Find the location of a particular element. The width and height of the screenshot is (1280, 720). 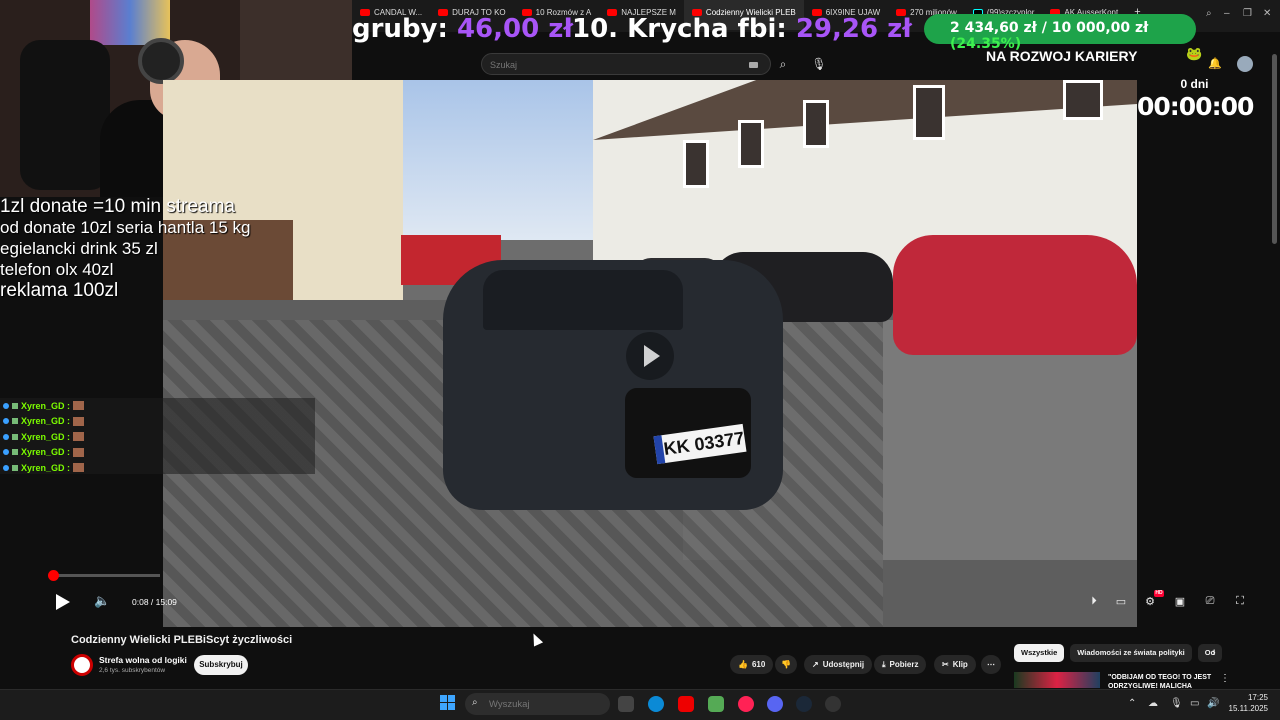

channel-avatar is located at coordinates (82, 665).